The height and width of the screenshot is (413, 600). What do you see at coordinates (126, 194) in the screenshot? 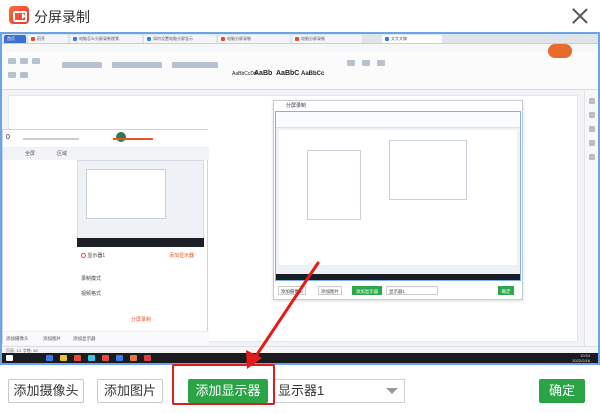
I see `embedded-preview-window` at bounding box center [126, 194].